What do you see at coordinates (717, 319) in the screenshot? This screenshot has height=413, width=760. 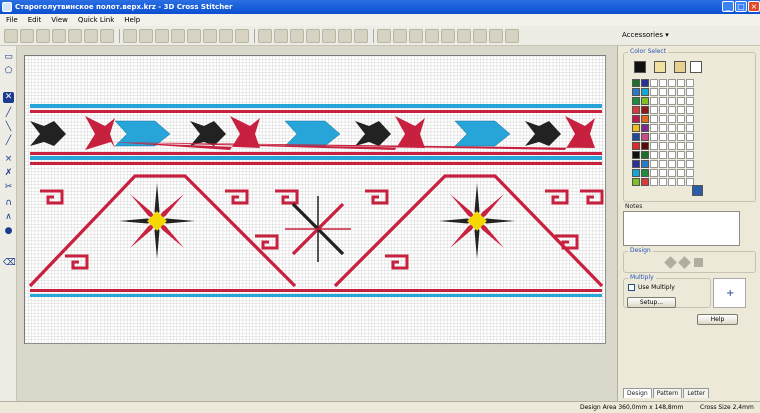 I see `help-button: Help` at bounding box center [717, 319].